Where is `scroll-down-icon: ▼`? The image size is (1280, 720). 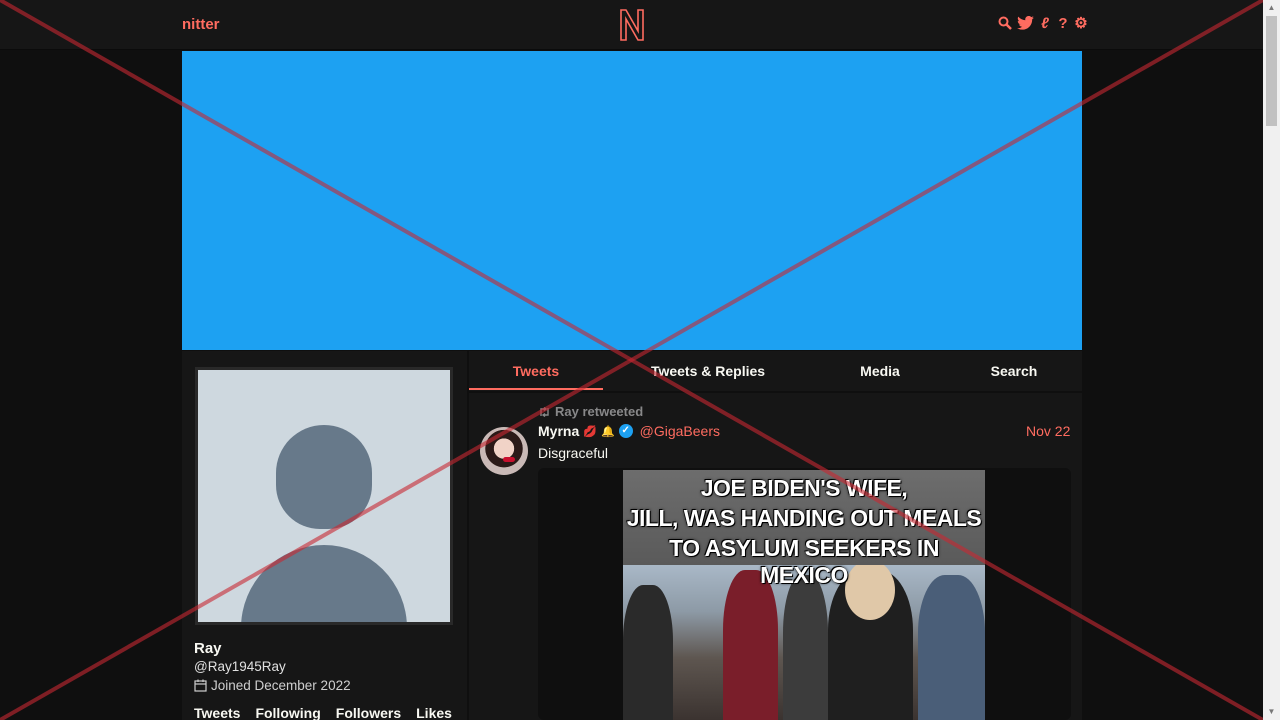
scroll-down-icon: ▼ is located at coordinates (1271, 712).